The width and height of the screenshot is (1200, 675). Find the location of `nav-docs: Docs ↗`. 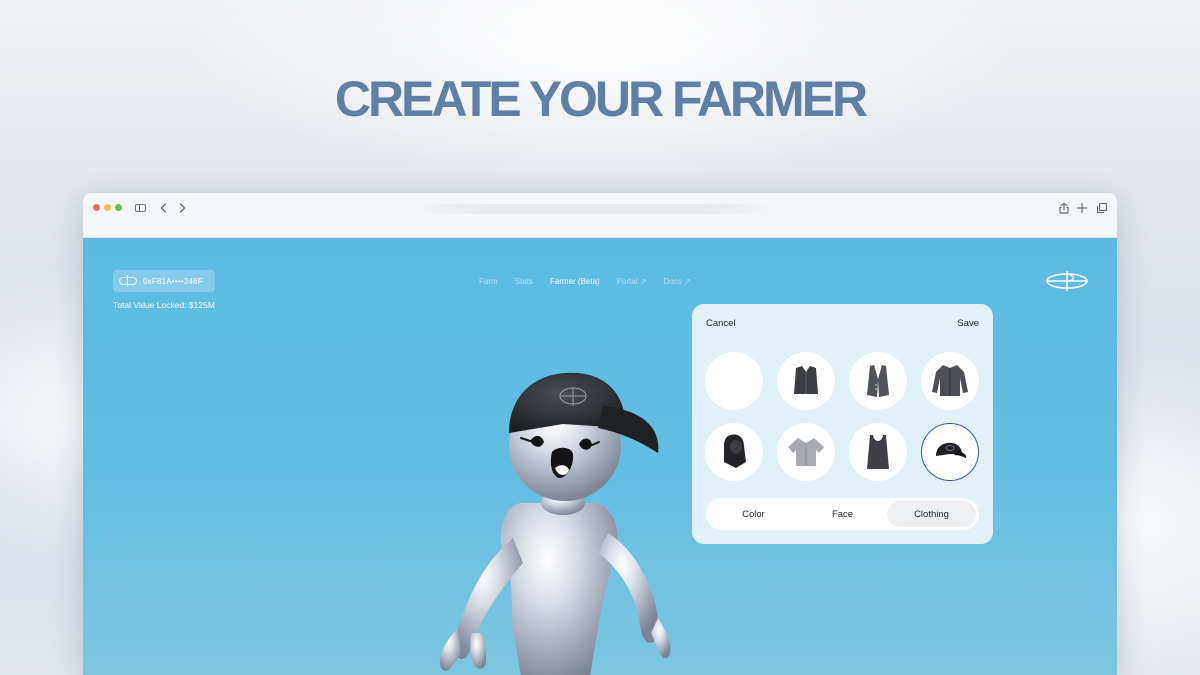

nav-docs: Docs ↗ is located at coordinates (677, 281).